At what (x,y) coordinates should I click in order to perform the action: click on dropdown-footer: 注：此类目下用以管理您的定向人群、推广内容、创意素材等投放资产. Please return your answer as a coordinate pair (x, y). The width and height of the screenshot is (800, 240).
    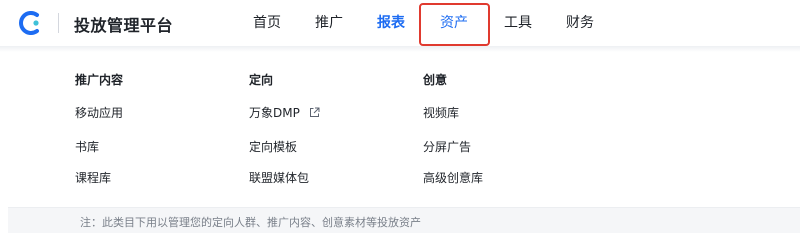
    Looking at the image, I should click on (404, 220).